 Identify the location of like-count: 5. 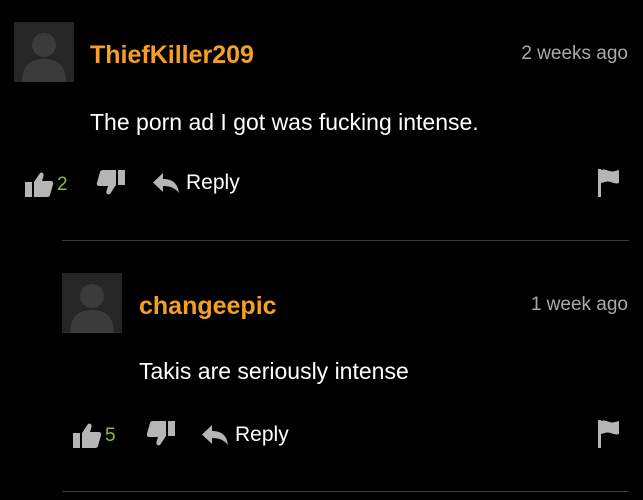
(110, 435).